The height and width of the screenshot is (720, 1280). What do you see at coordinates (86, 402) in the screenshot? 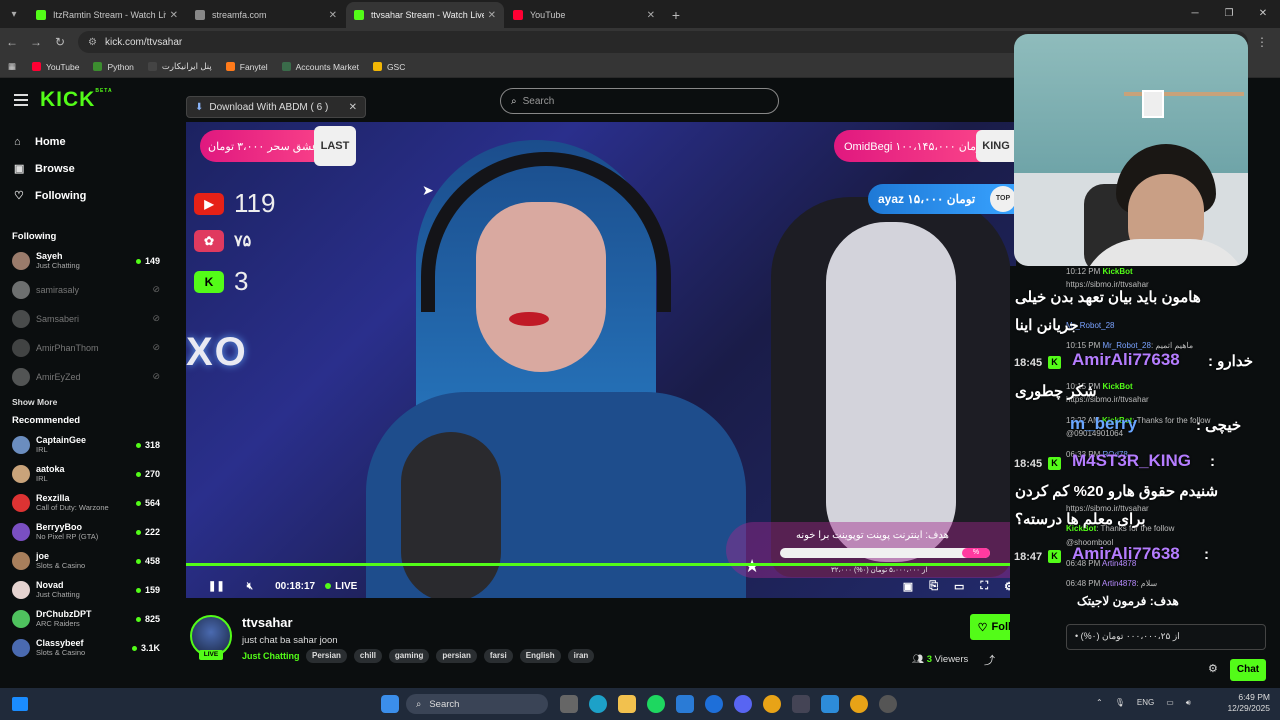
I see `show-more-link: Show More` at bounding box center [86, 402].